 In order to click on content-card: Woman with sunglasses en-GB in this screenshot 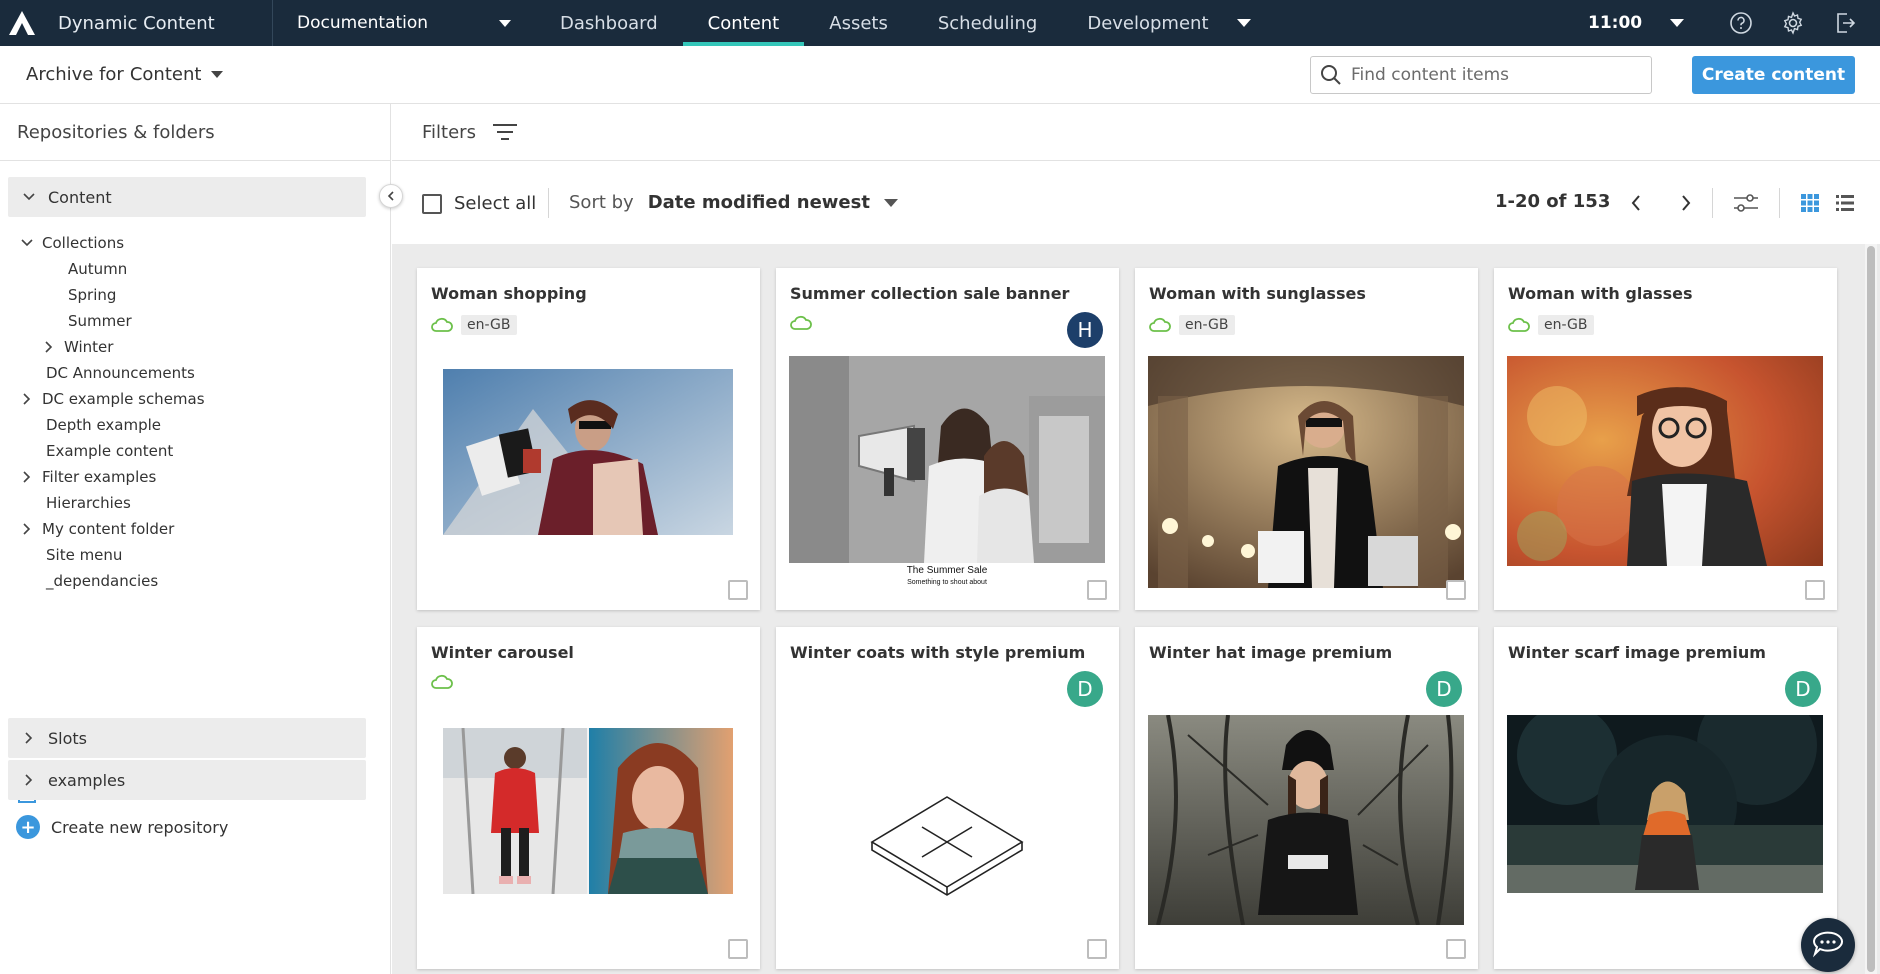, I will do `click(1306, 439)`.